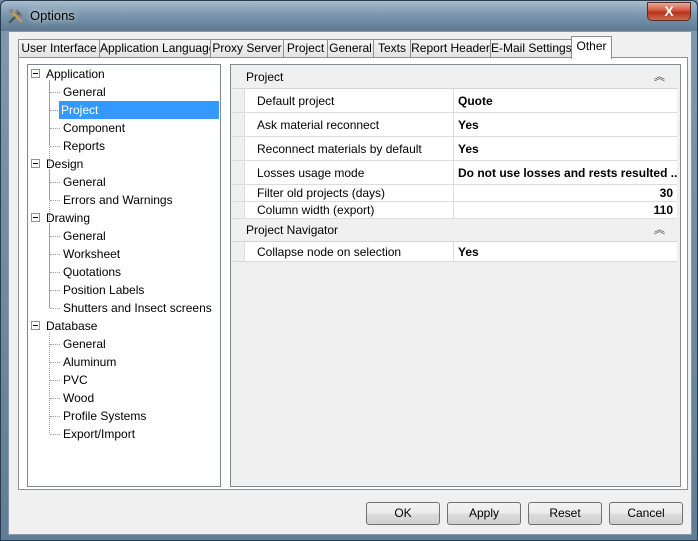 The width and height of the screenshot is (698, 541). I want to click on category-title: Project Navigator, so click(292, 230).